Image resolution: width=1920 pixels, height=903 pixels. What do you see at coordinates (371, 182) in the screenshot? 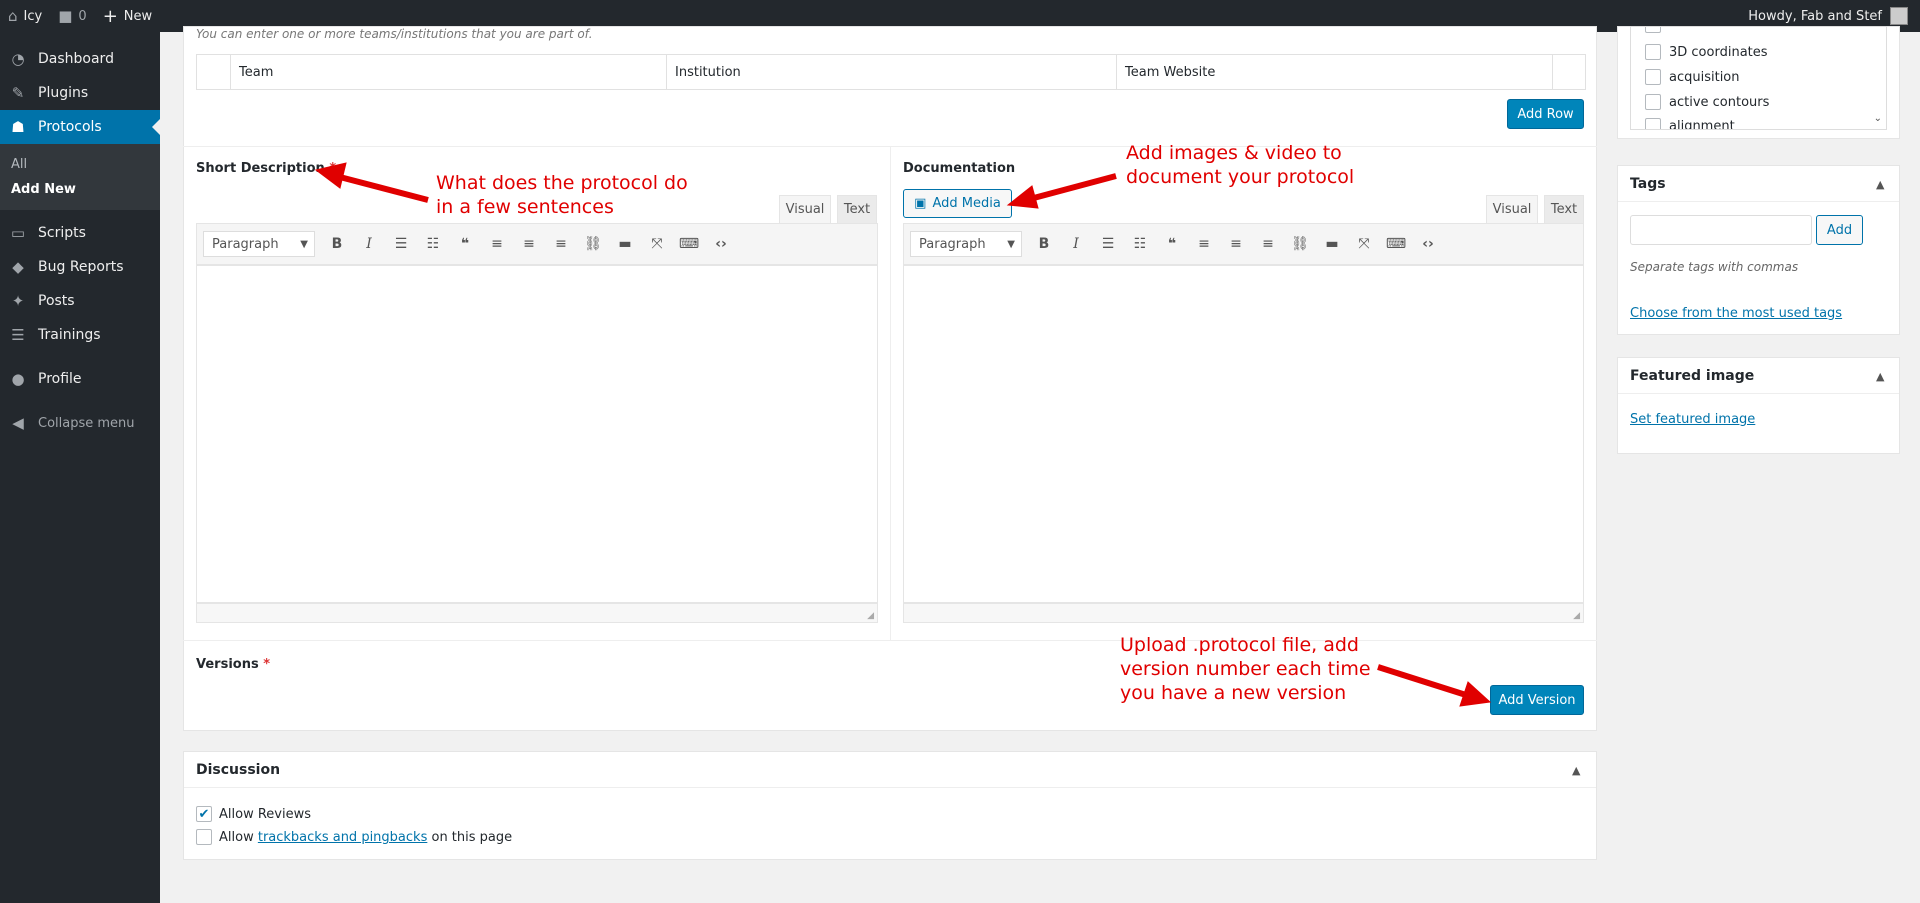
I see `arrow-short-description` at bounding box center [371, 182].